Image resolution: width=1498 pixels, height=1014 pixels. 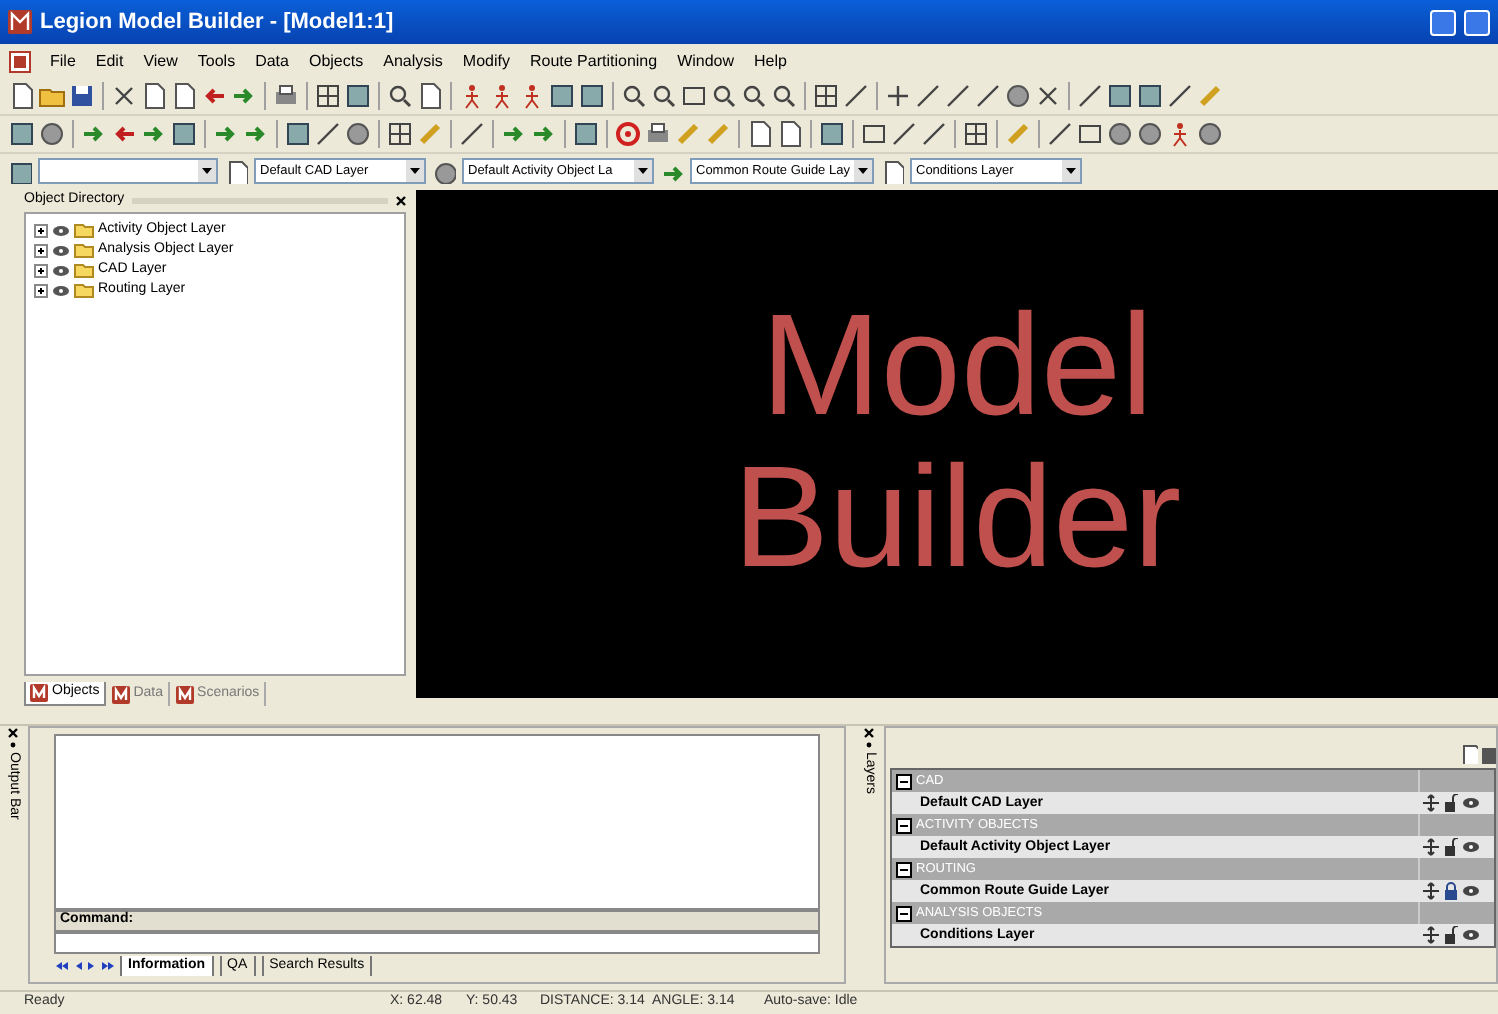 What do you see at coordinates (486, 61) in the screenshot?
I see `menu-item: Modify` at bounding box center [486, 61].